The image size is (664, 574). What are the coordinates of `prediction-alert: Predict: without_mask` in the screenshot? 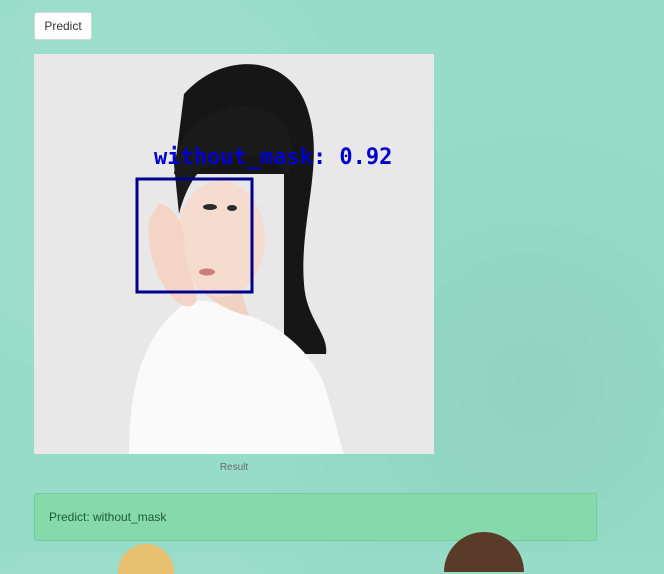 It's located at (315, 517).